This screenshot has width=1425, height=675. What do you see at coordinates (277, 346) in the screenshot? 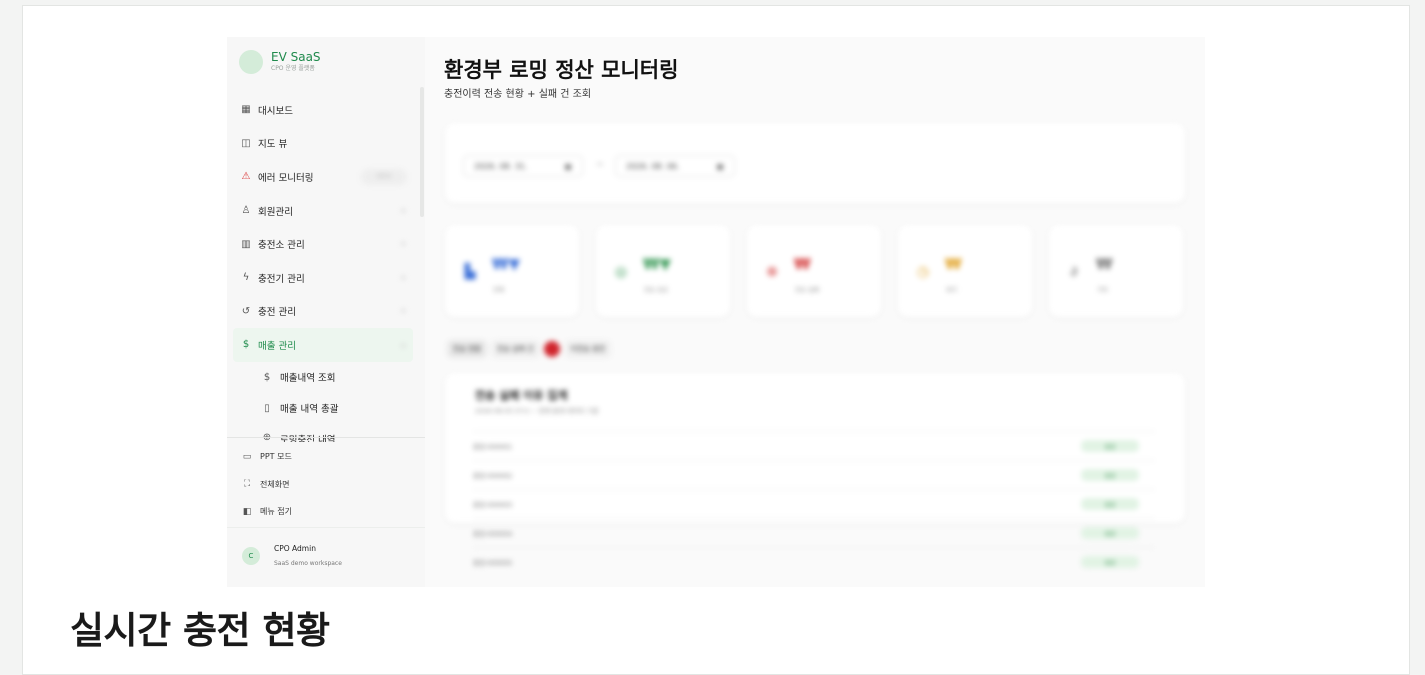
I see `sidebar-item-label: 매출 관리` at bounding box center [277, 346].